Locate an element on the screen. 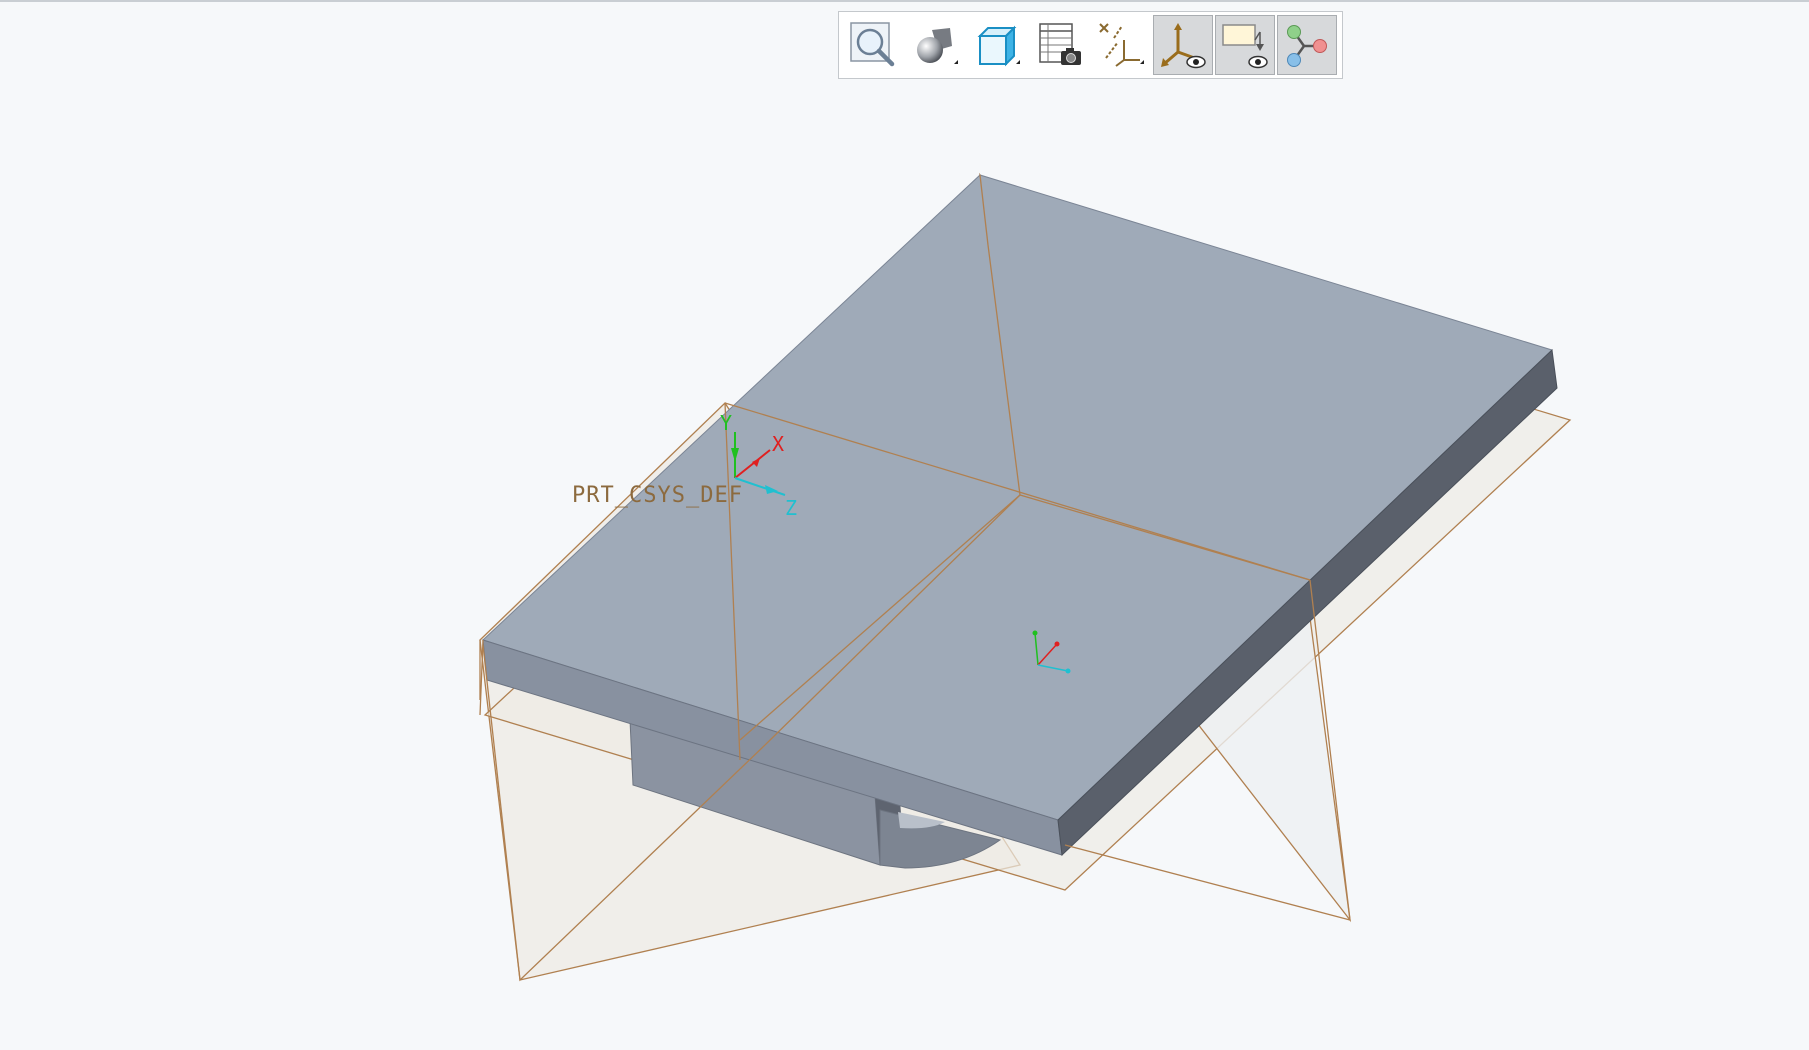  zoom-button is located at coordinates (873, 45).